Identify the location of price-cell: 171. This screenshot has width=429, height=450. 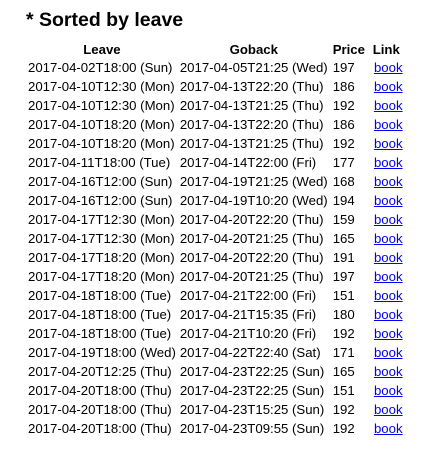
(343, 352).